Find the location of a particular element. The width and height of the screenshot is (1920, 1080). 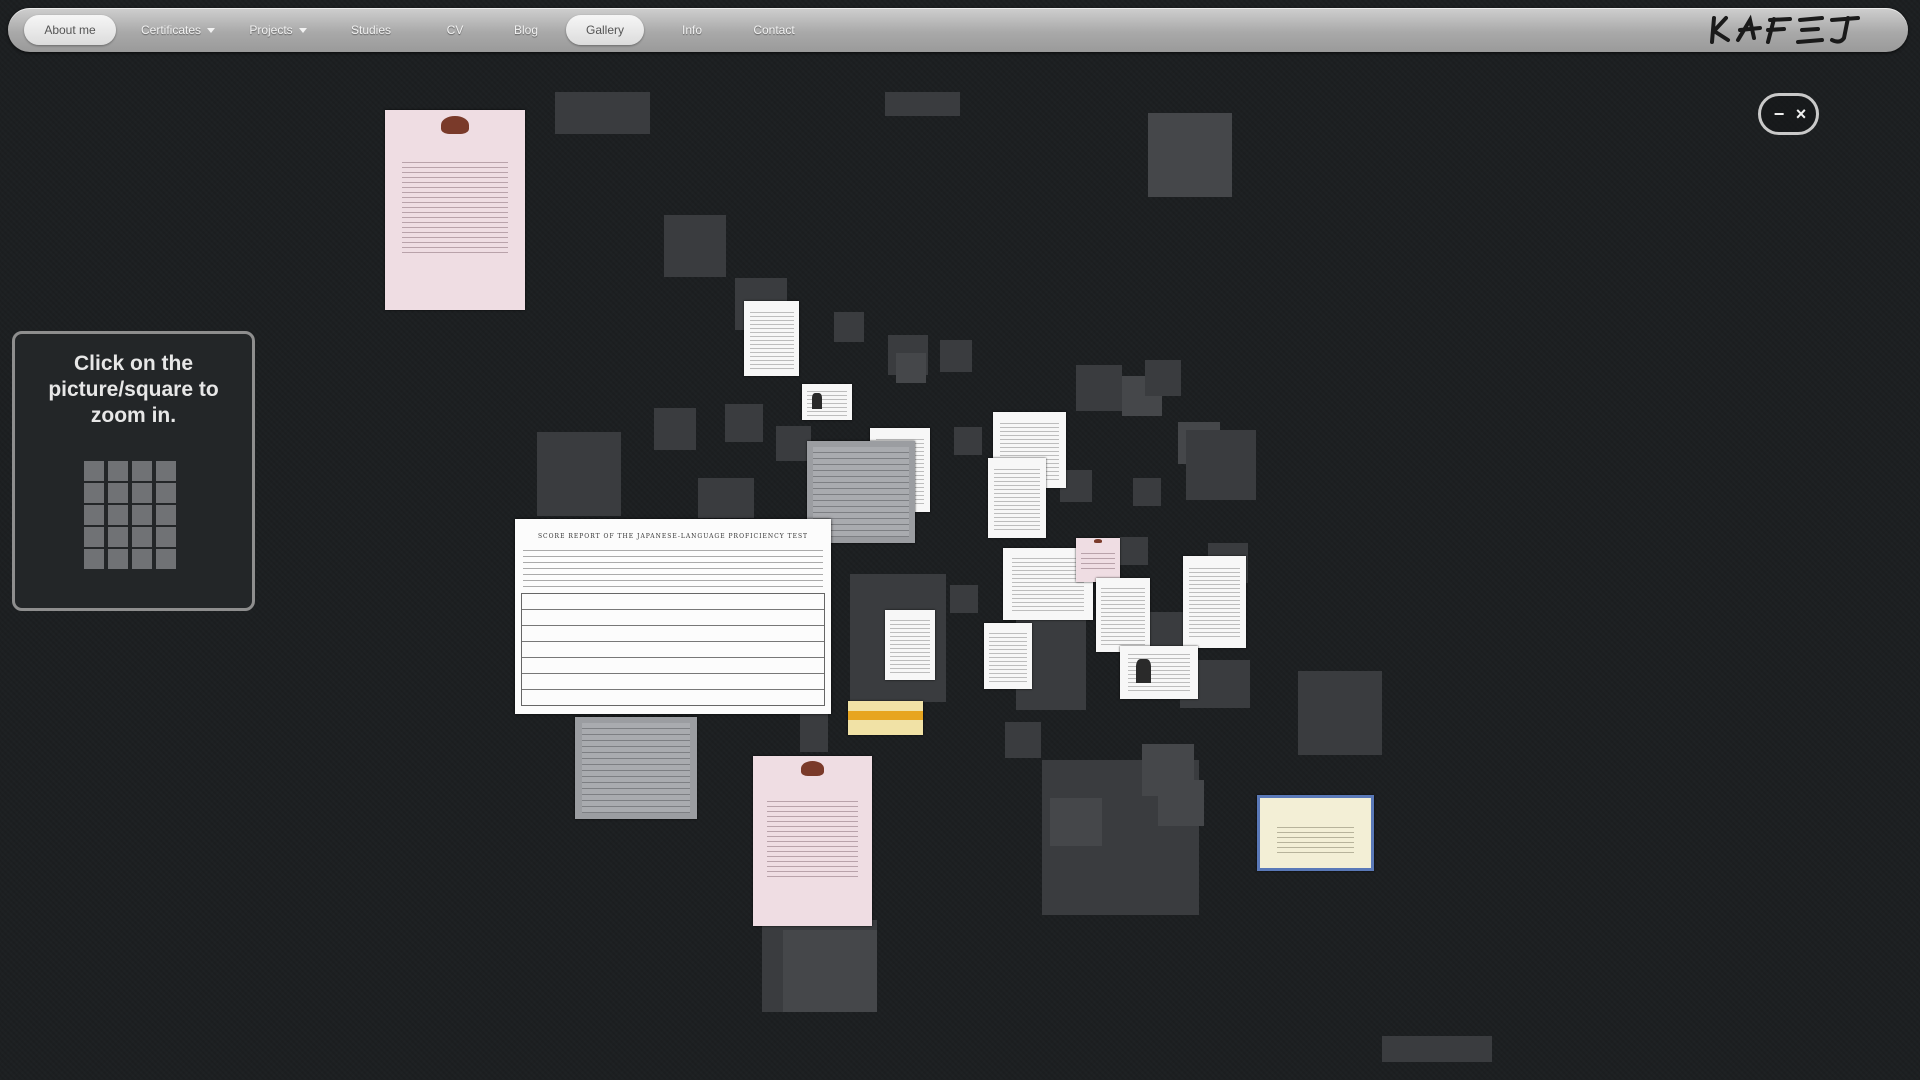

score-report-table is located at coordinates (673, 649).